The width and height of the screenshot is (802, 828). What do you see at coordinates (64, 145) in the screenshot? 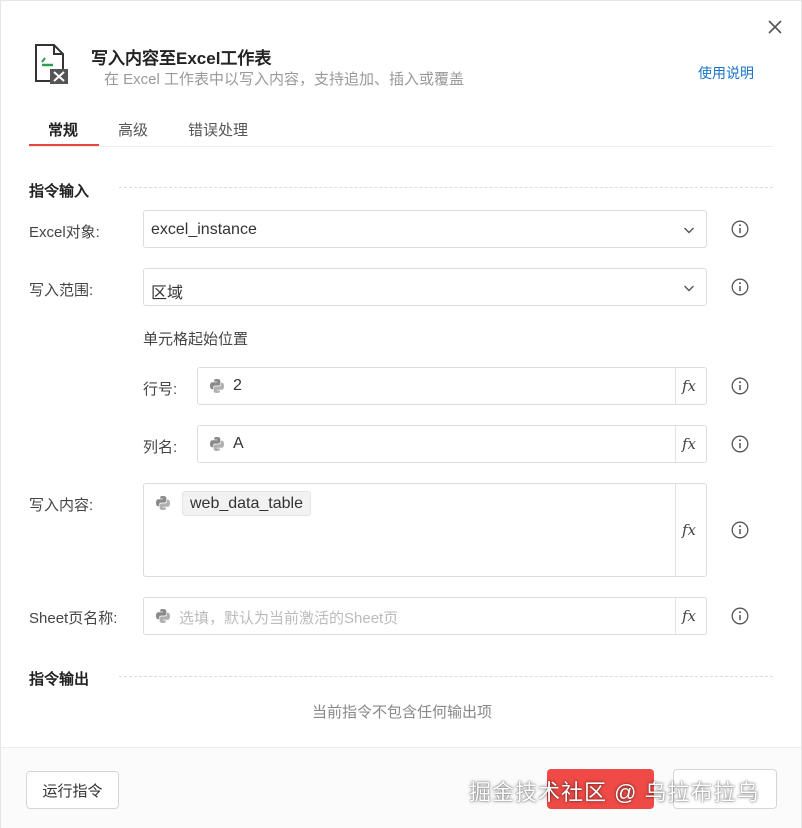
I see `active-tab-indicator` at bounding box center [64, 145].